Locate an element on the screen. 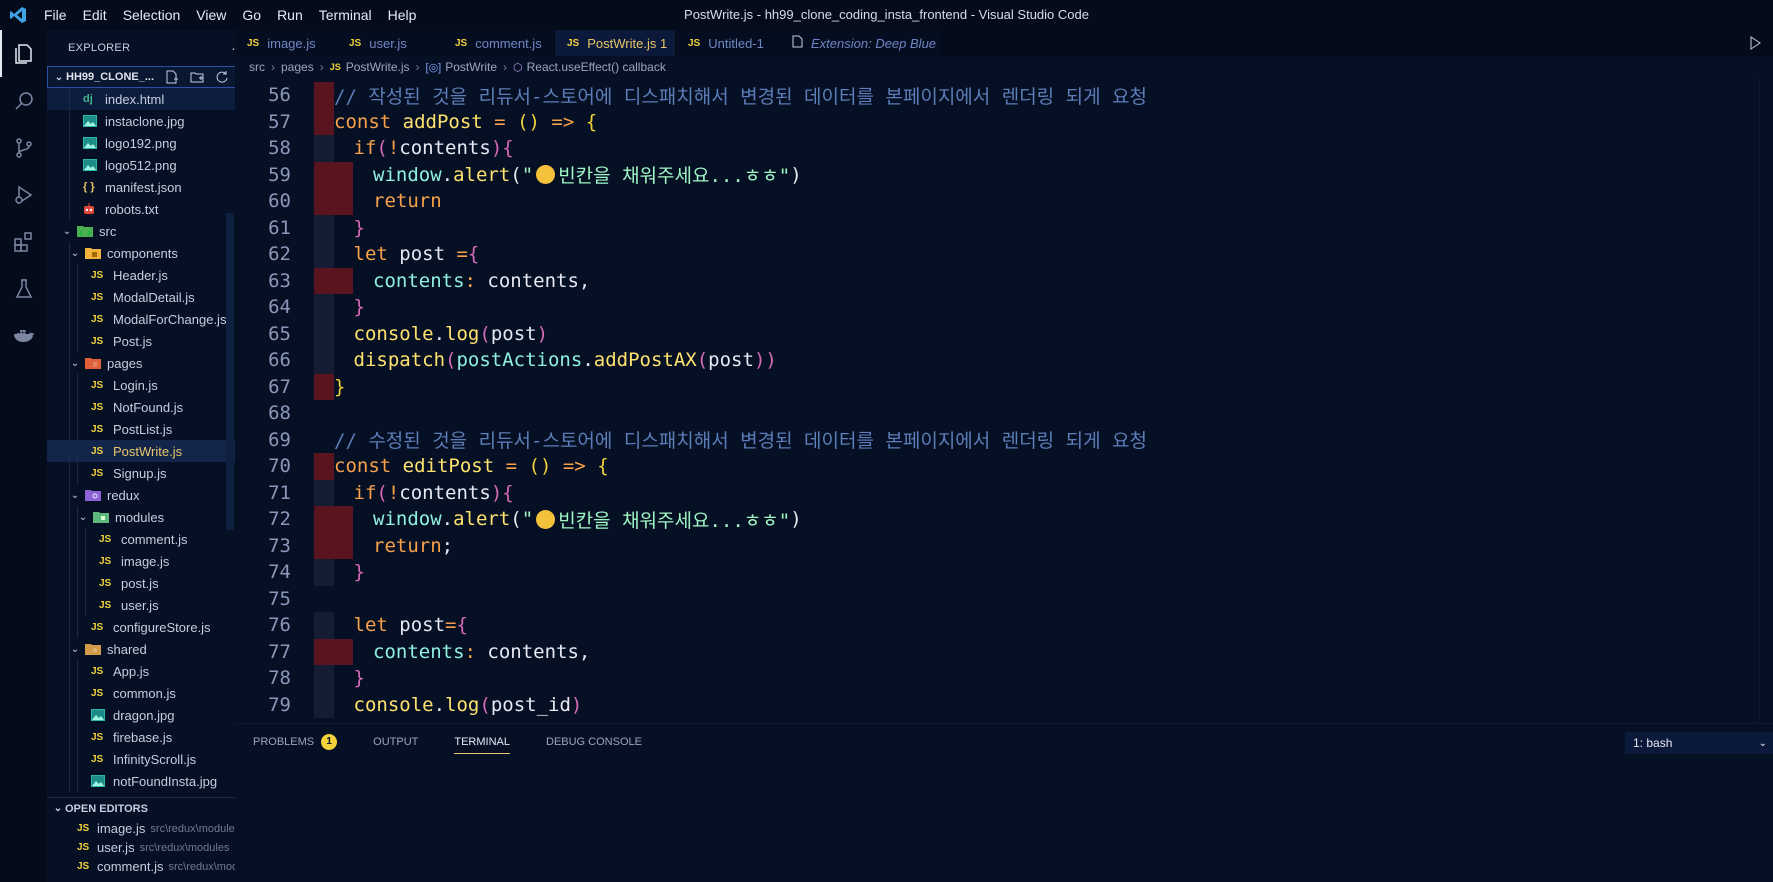 The width and height of the screenshot is (1773, 882). problems-count-badge: 1 is located at coordinates (329, 741).